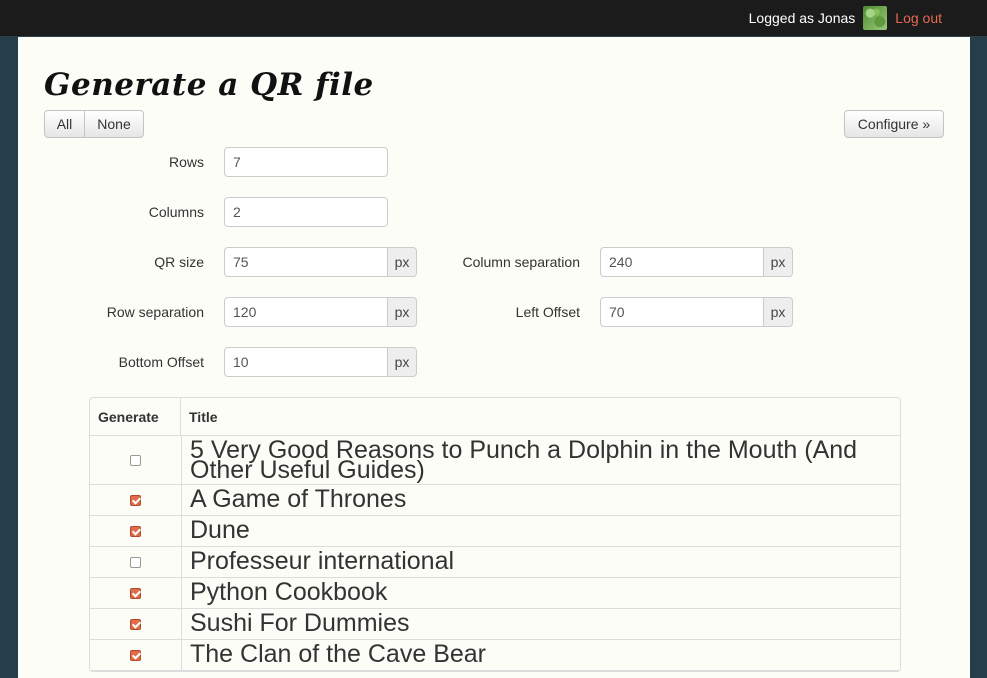 Image resolution: width=987 pixels, height=678 pixels. What do you see at coordinates (495, 417) in the screenshot?
I see `table-header: Generate Title` at bounding box center [495, 417].